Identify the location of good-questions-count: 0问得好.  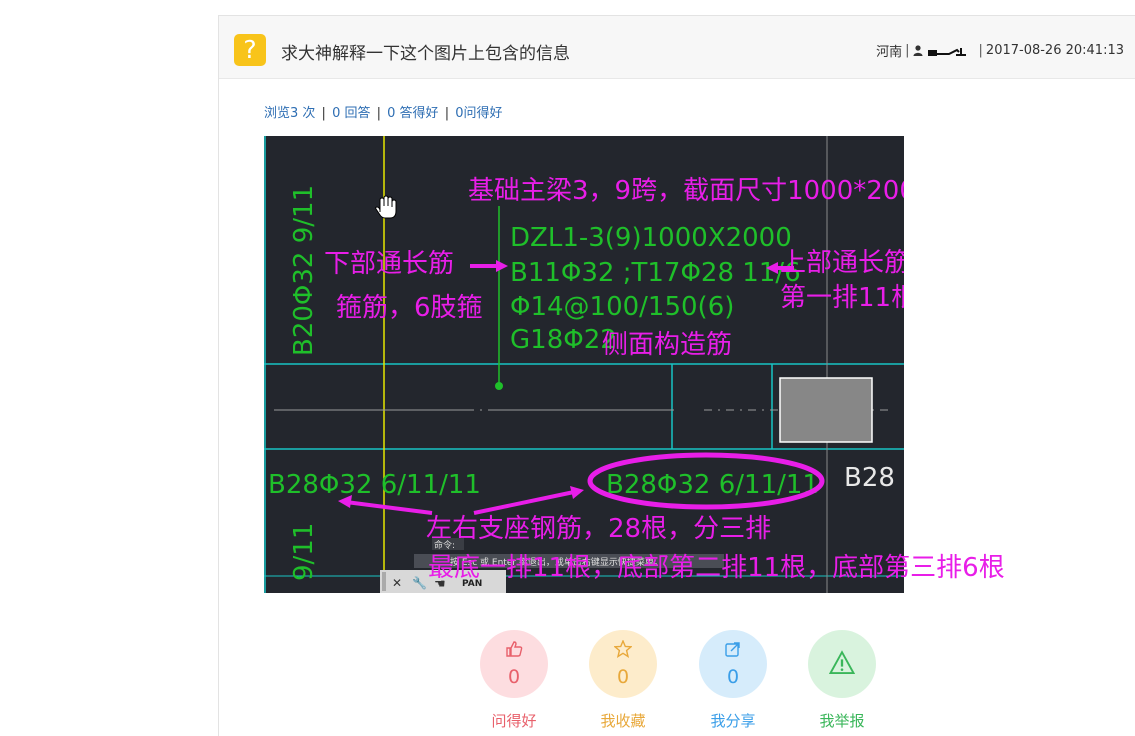
(479, 113).